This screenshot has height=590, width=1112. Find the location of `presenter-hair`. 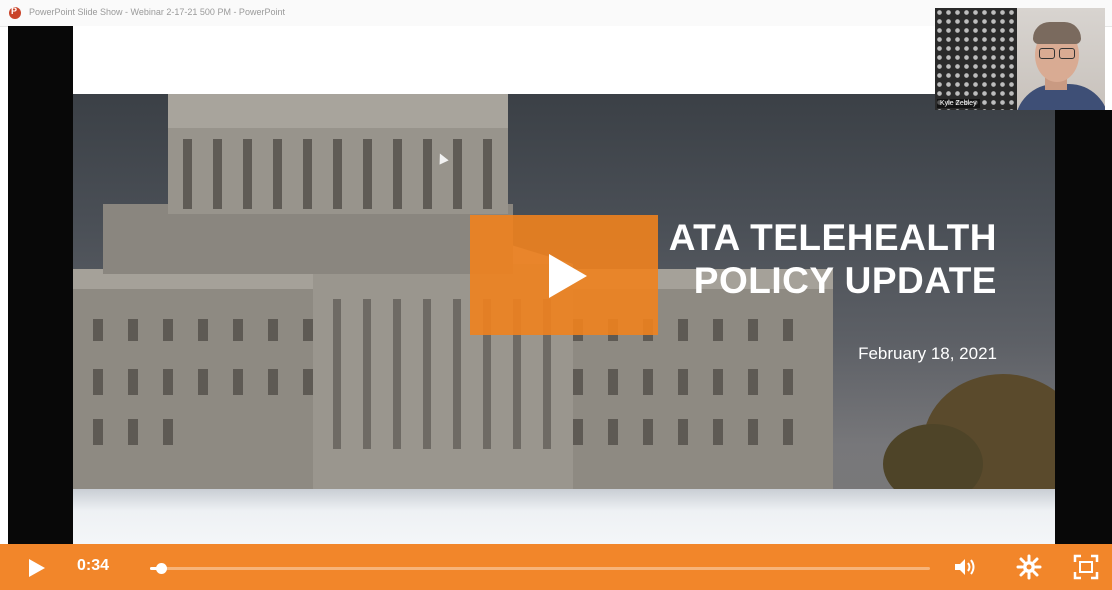

presenter-hair is located at coordinates (1057, 33).